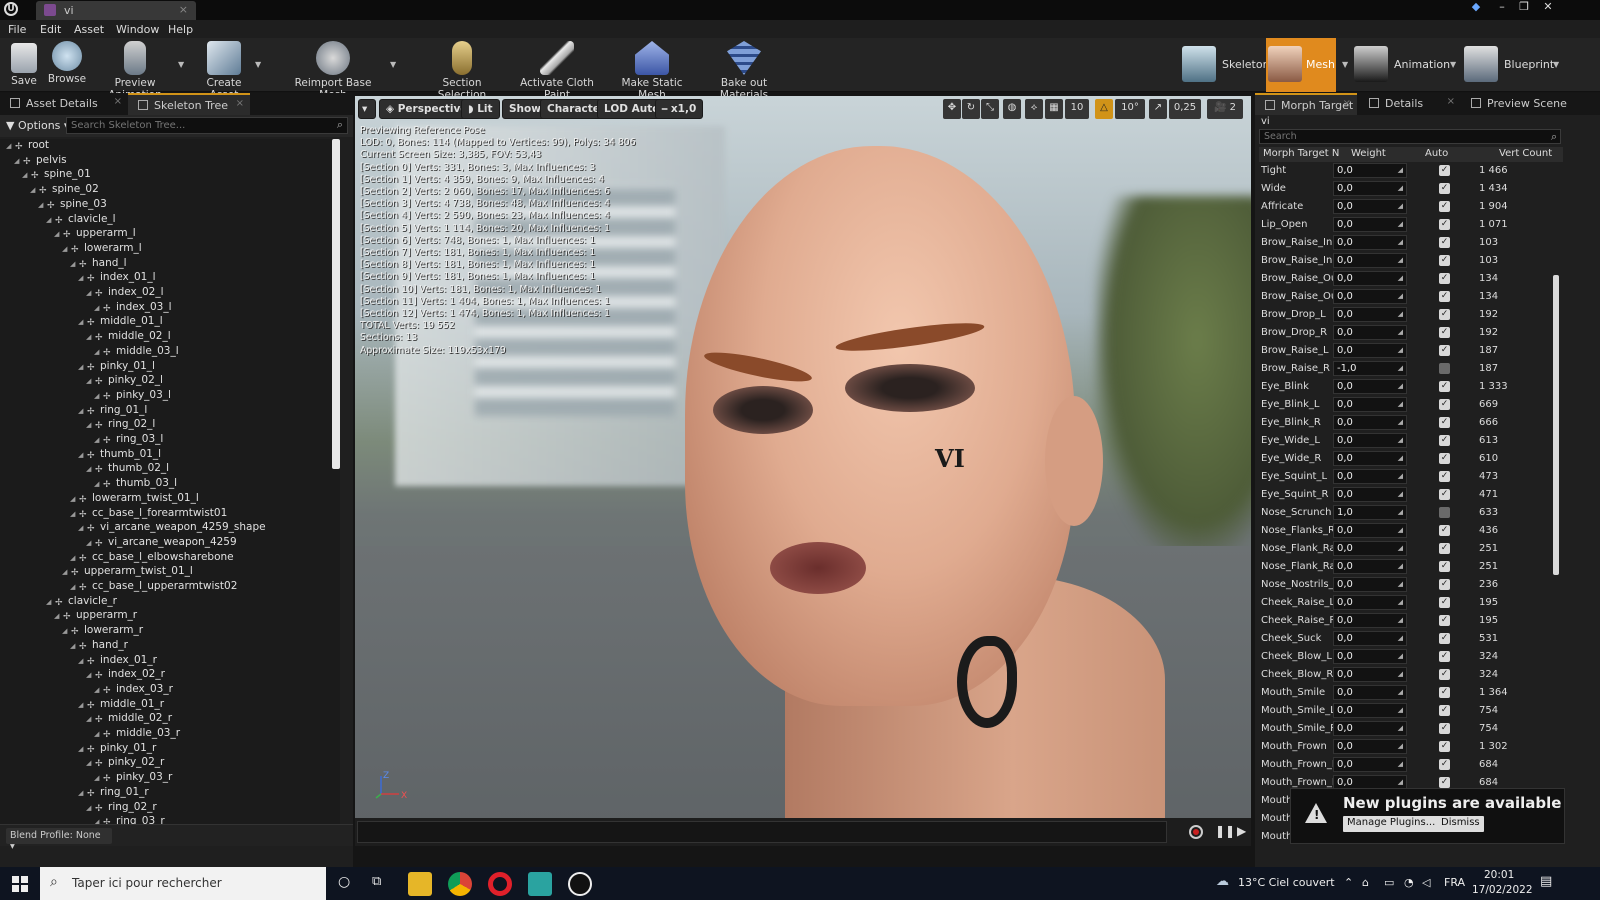  What do you see at coordinates (652, 71) in the screenshot?
I see `make-static-mesh-button: Make Static Mesh` at bounding box center [652, 71].